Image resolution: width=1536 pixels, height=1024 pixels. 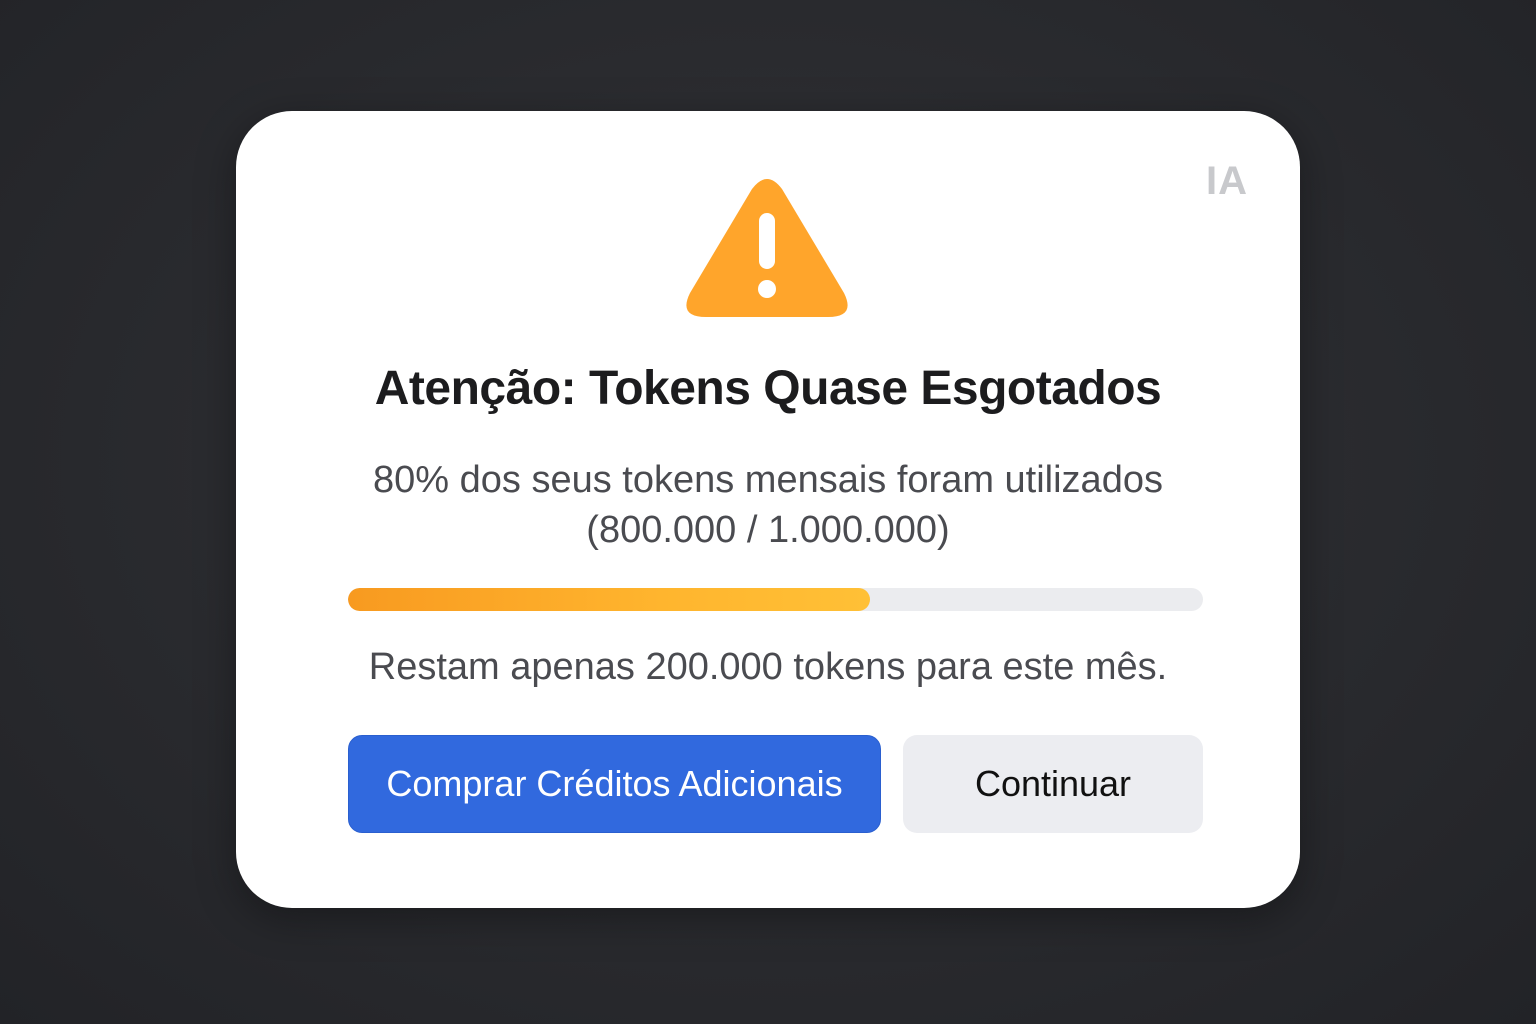 What do you see at coordinates (768, 388) in the screenshot?
I see `dialog-title: Atenção: Tokens Quase Esgotados` at bounding box center [768, 388].